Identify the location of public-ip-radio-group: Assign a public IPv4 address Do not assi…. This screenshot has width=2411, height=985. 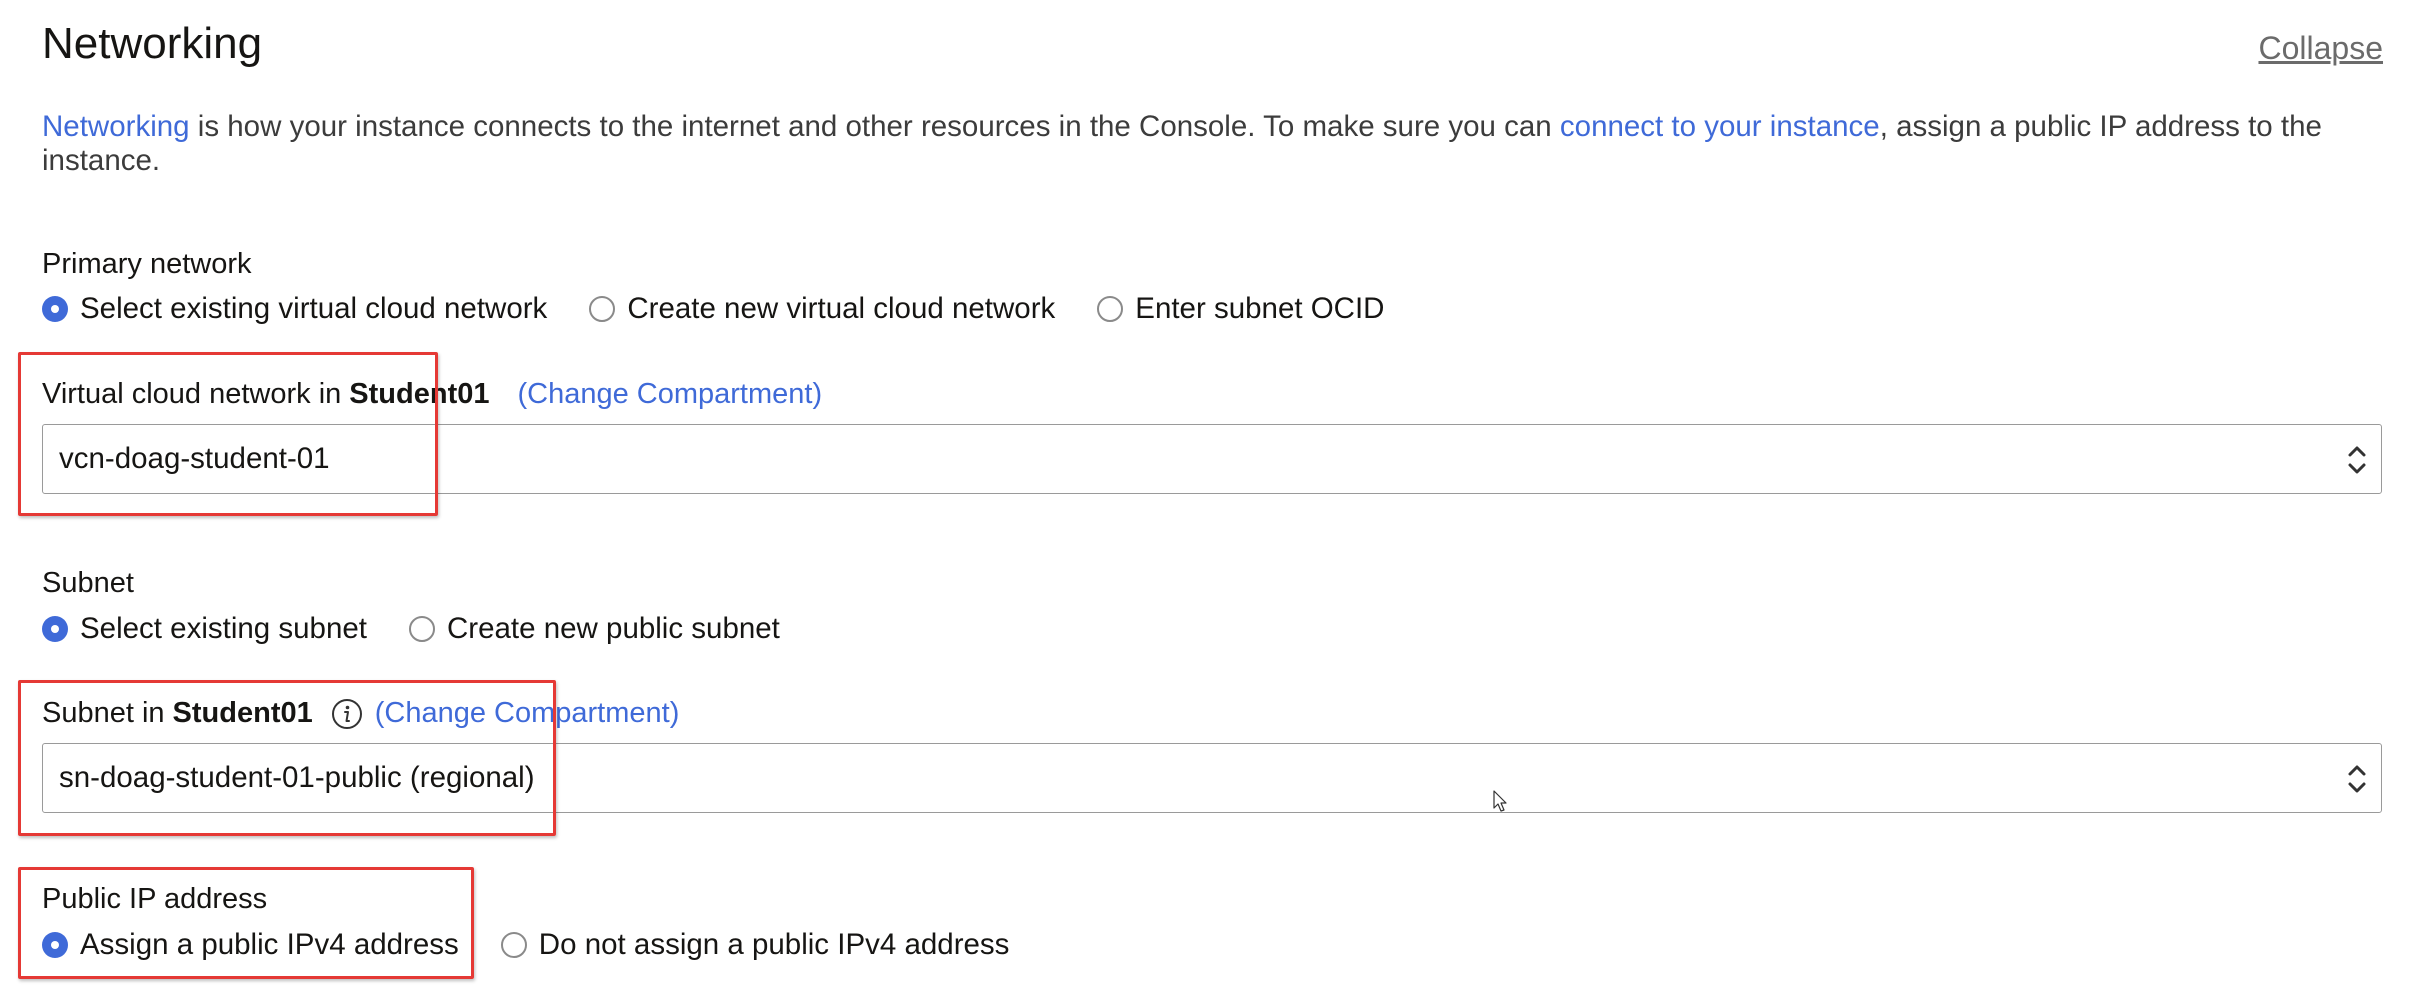
(546, 945).